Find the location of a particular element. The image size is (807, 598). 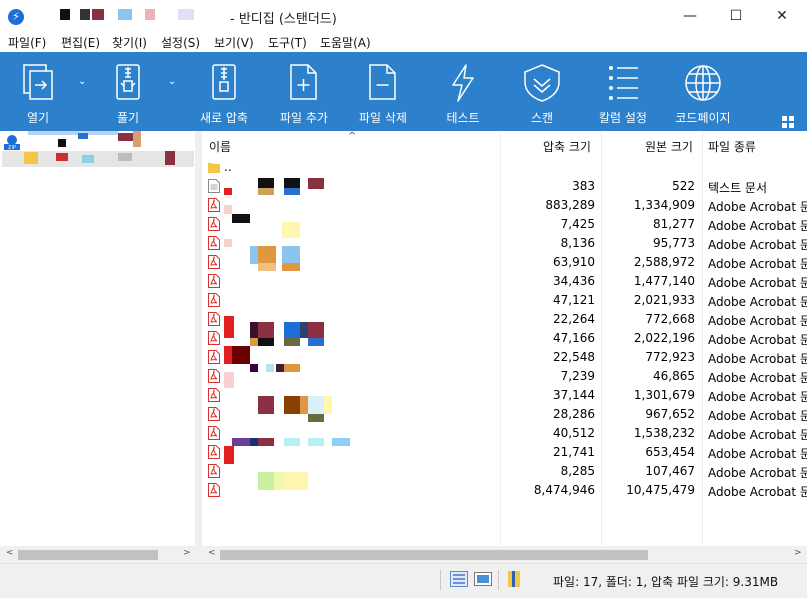

zip-archive-icon: ZIP is located at coordinates (12, 142).